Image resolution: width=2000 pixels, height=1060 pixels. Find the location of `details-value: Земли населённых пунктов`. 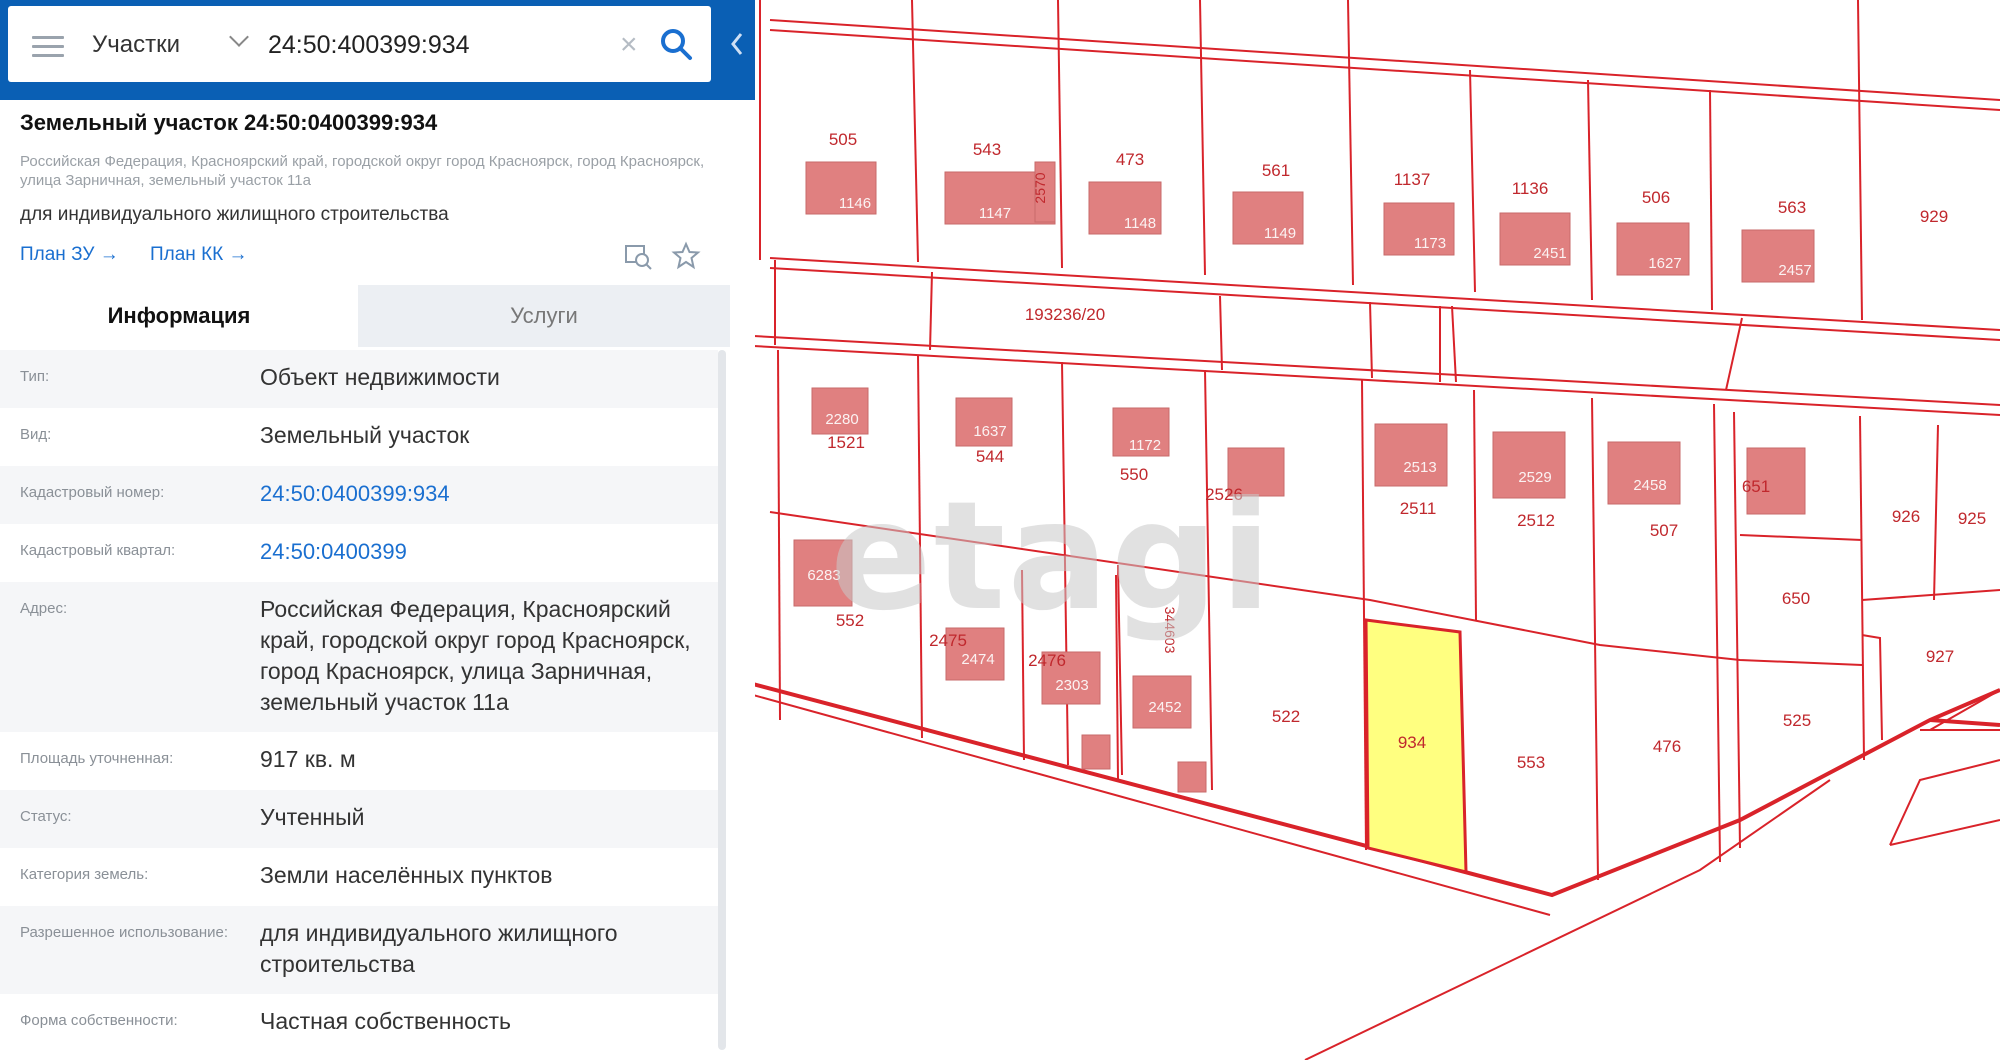

details-value: Земли населённых пунктов is located at coordinates (406, 875).